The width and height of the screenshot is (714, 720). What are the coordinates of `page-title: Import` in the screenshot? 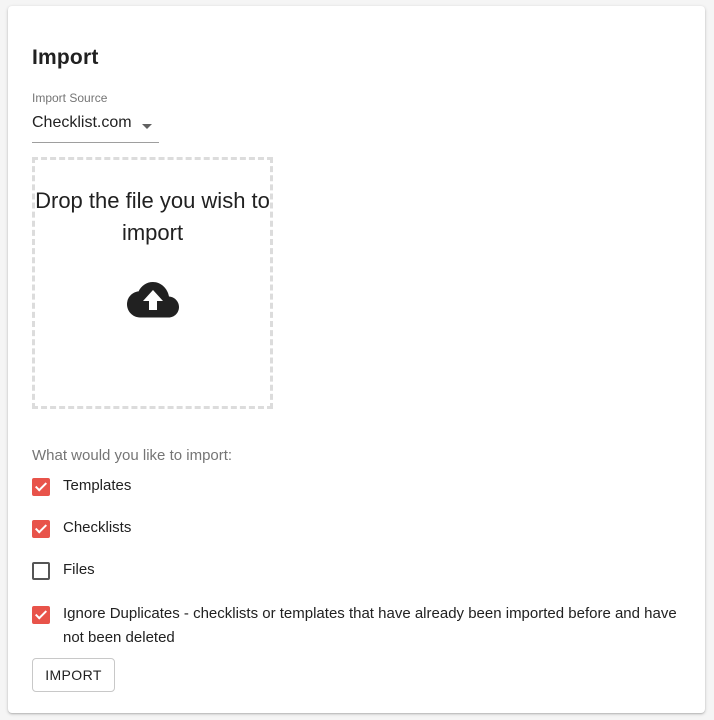 It's located at (65, 57).